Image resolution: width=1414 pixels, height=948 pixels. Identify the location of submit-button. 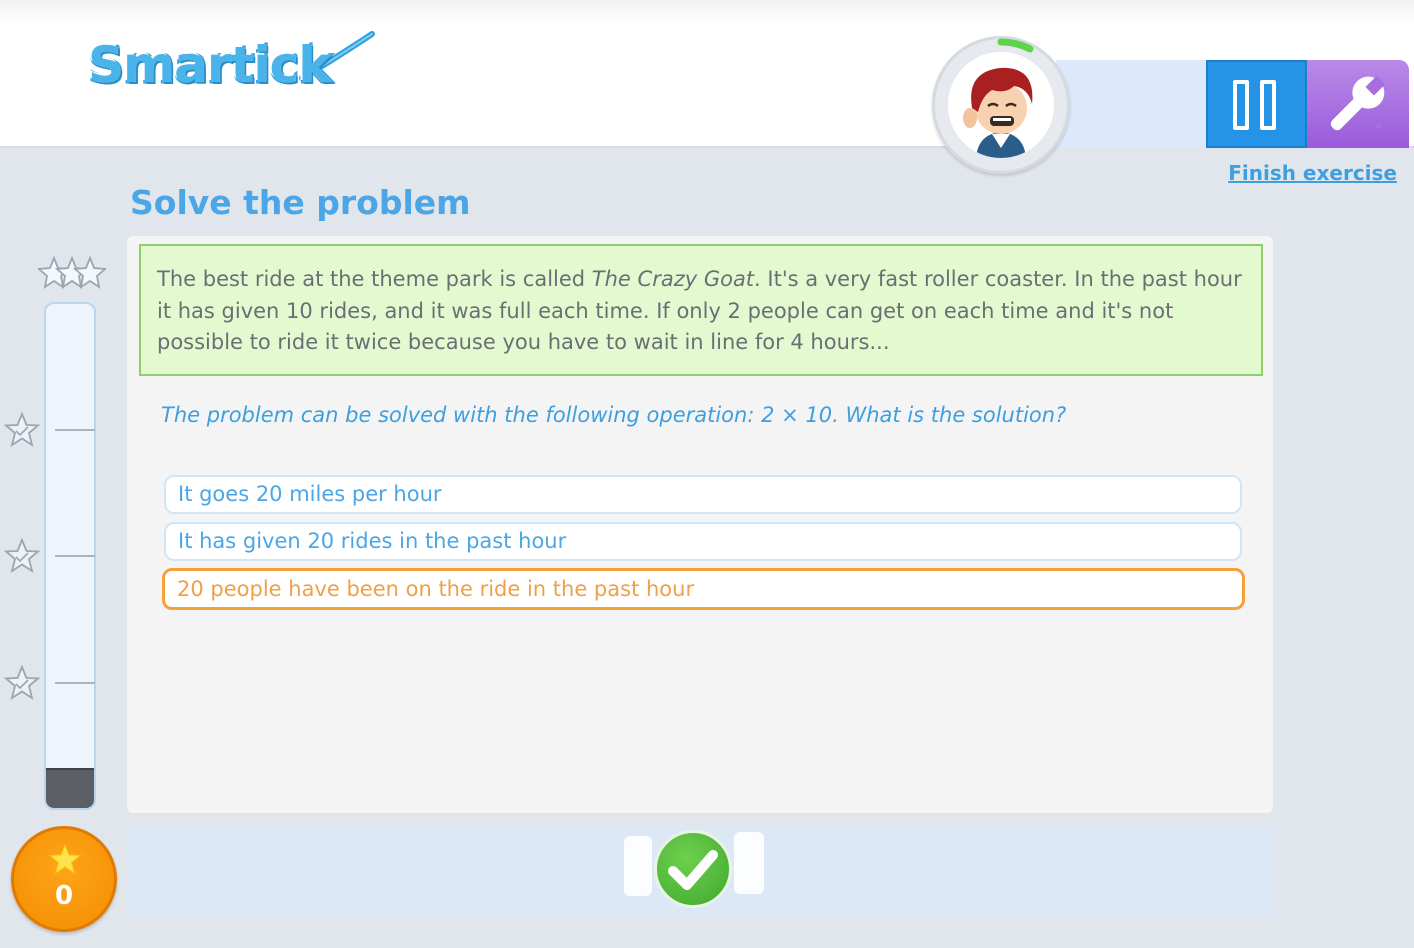
(693, 869).